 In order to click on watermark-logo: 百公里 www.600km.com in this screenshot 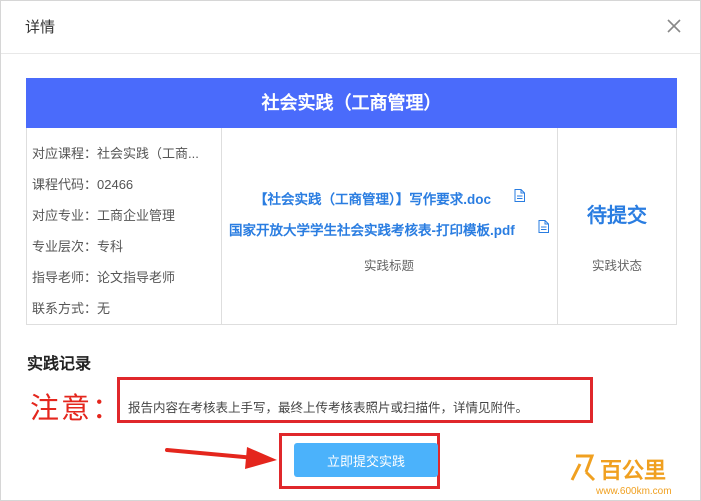, I will do `click(621, 475)`.